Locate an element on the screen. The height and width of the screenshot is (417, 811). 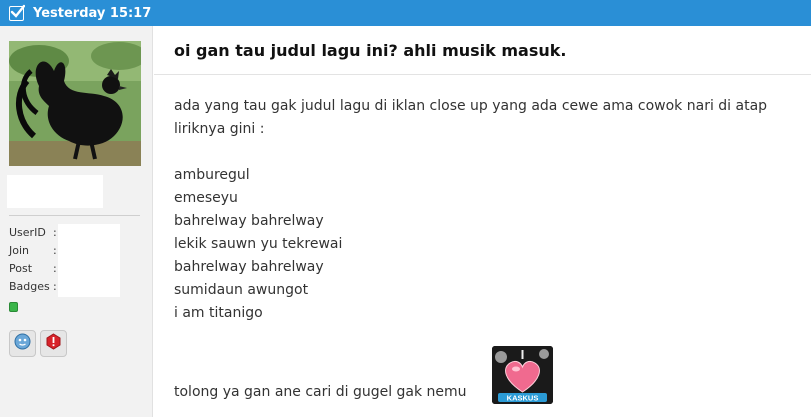
sidebar-divider is located at coordinates (74, 215).